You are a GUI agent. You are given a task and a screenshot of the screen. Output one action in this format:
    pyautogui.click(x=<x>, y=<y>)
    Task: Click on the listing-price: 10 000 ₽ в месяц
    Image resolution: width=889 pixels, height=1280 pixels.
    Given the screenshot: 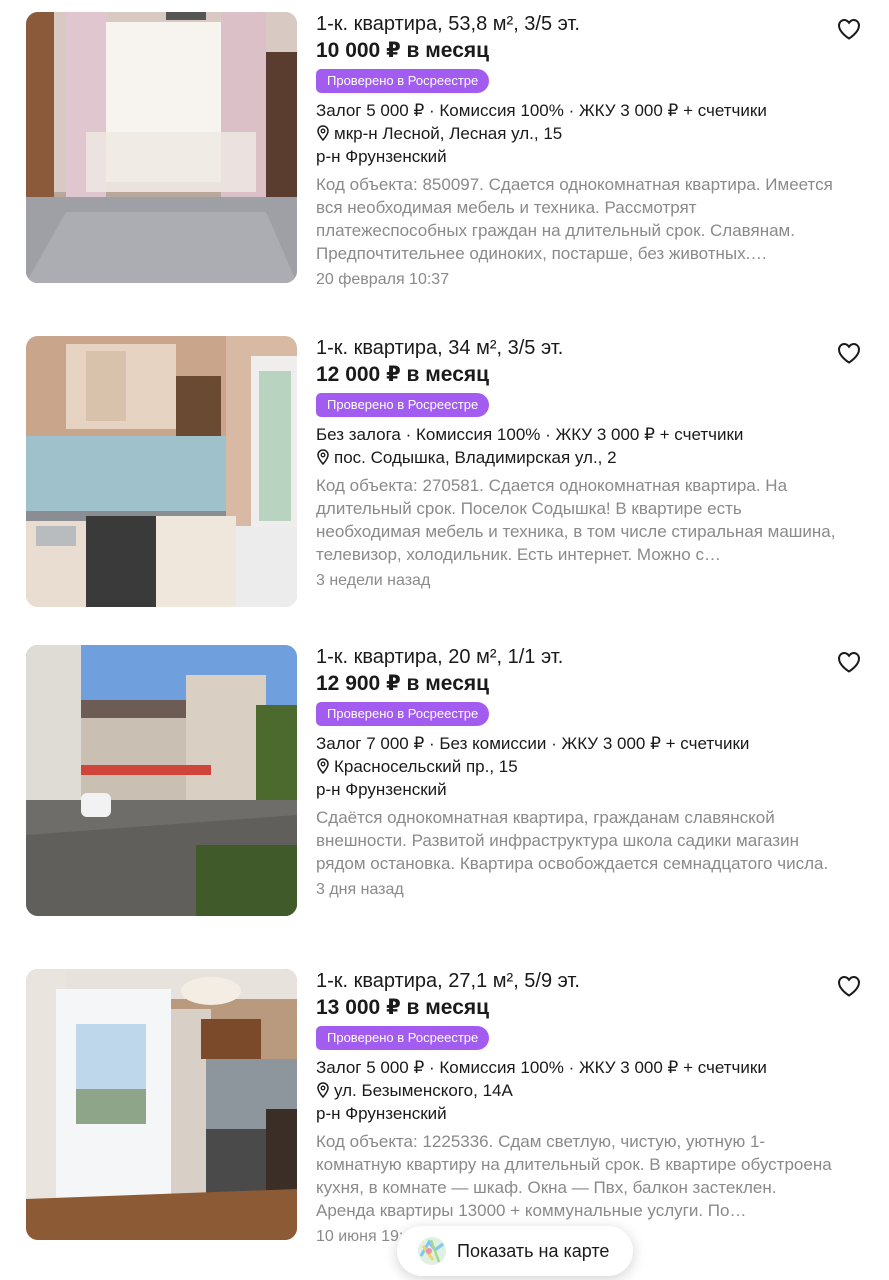 What is the action you would take?
    pyautogui.click(x=403, y=50)
    